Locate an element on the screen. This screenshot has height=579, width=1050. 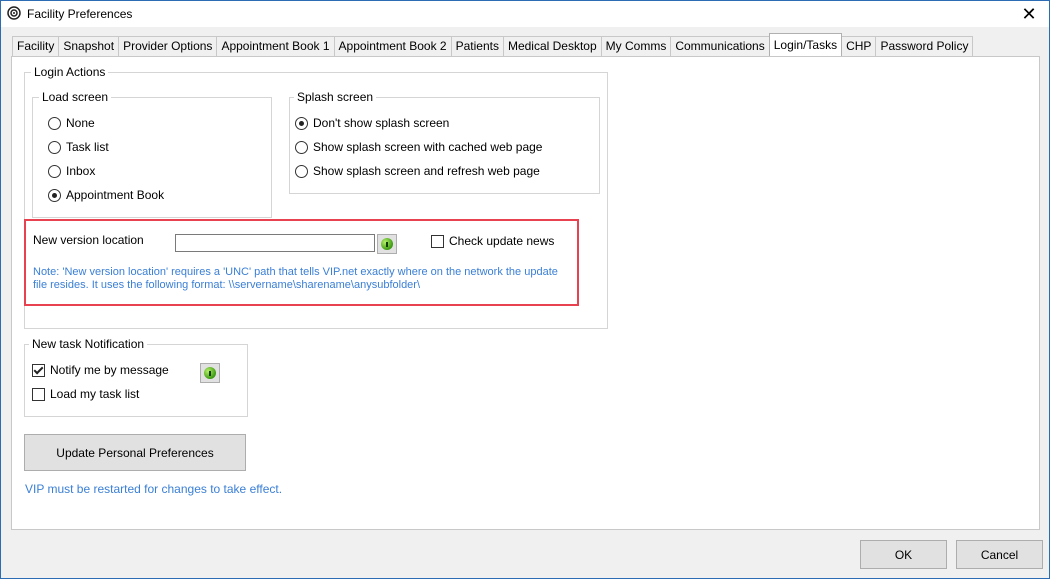
splash-cached-radio: Show splash screen with cached web page is located at coordinates (418, 147).